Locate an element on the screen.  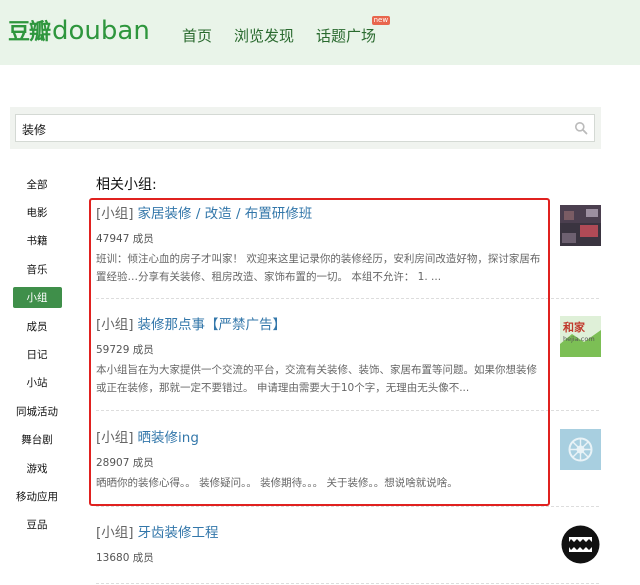
nav-explore: 浏览发现 is located at coordinates (264, 35).